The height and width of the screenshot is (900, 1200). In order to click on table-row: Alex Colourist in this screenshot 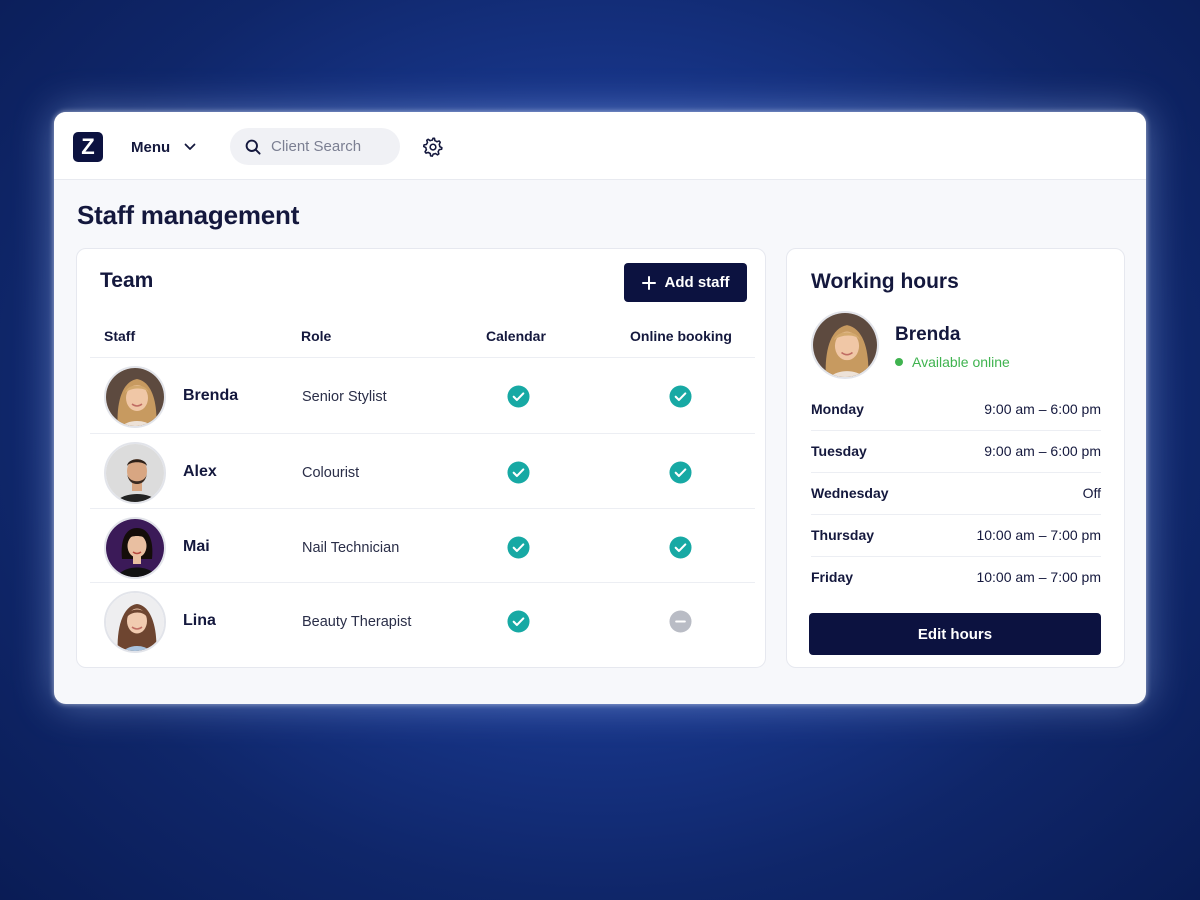, I will do `click(422, 470)`.